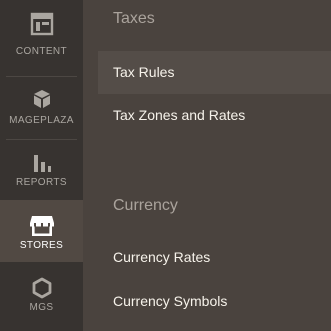 Image resolution: width=331 pixels, height=331 pixels. I want to click on sidebar-item-reports: REPORTS, so click(41, 171).